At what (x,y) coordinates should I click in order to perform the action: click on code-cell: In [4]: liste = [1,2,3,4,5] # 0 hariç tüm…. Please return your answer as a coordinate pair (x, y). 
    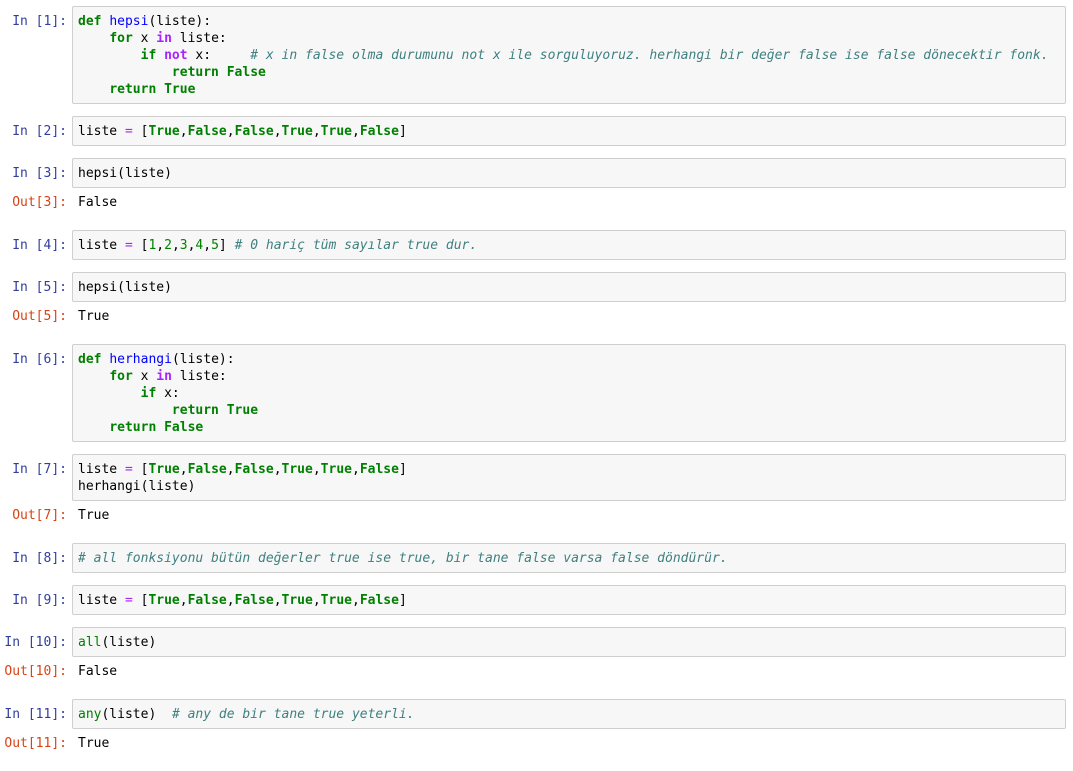
    Looking at the image, I should click on (536, 251).